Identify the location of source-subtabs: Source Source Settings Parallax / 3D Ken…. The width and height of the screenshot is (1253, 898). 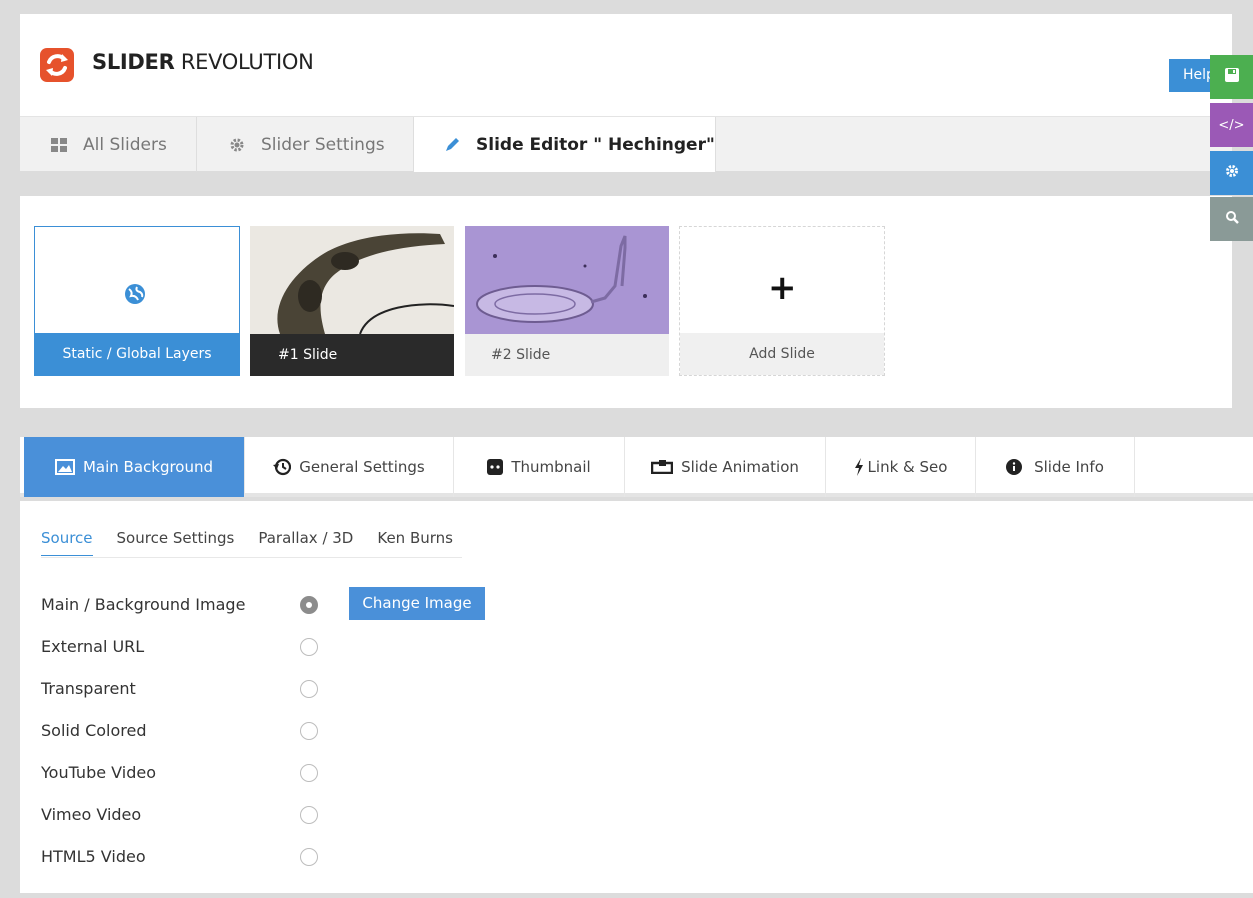
(259, 542).